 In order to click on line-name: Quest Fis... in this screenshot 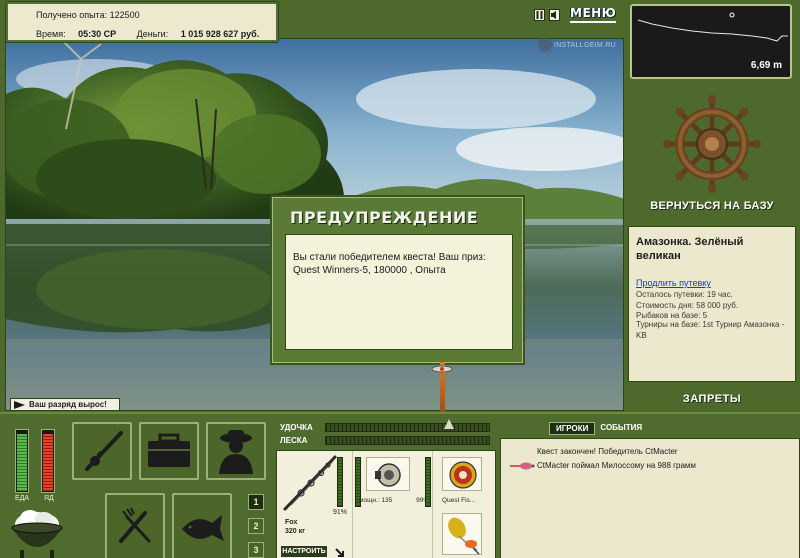, I will do `click(459, 500)`.